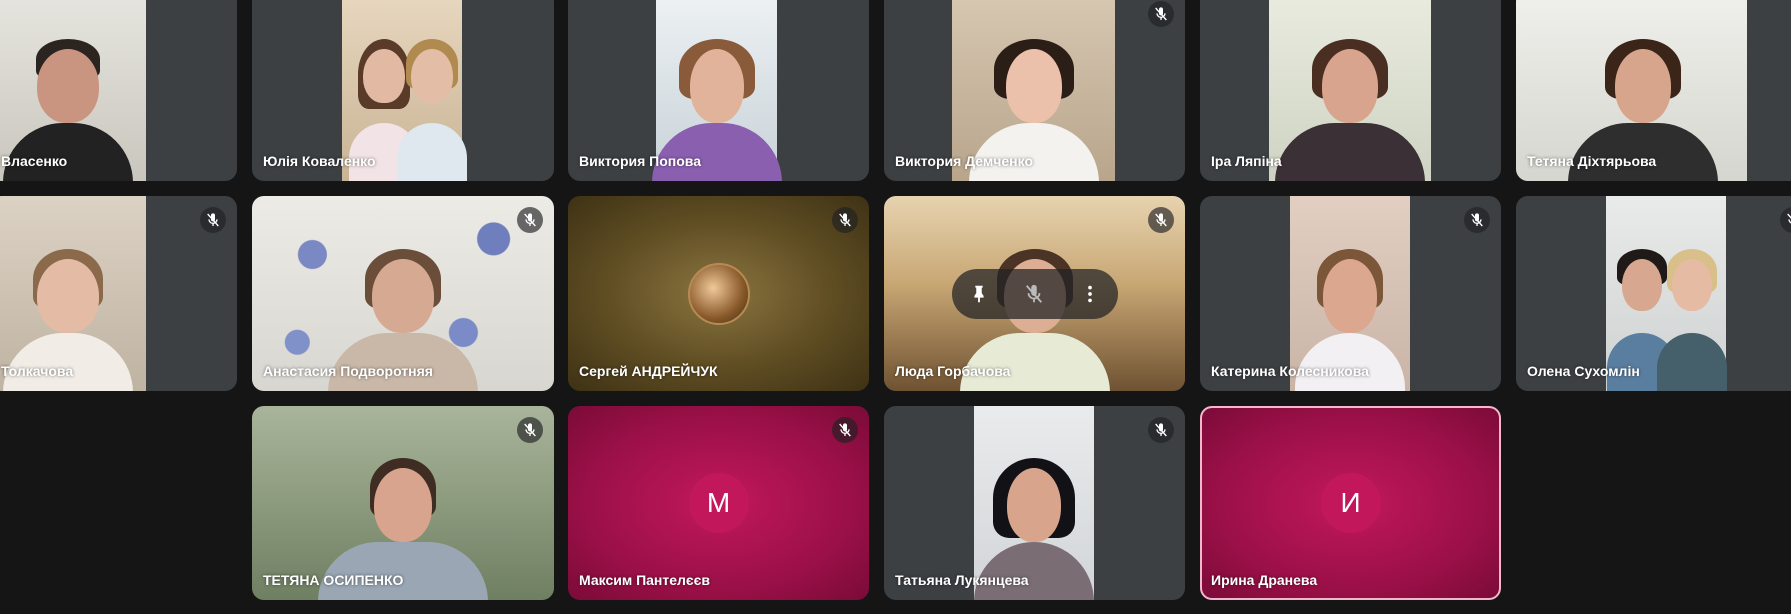  I want to click on participant-name: Тетяна Діхтярьова, so click(1592, 161).